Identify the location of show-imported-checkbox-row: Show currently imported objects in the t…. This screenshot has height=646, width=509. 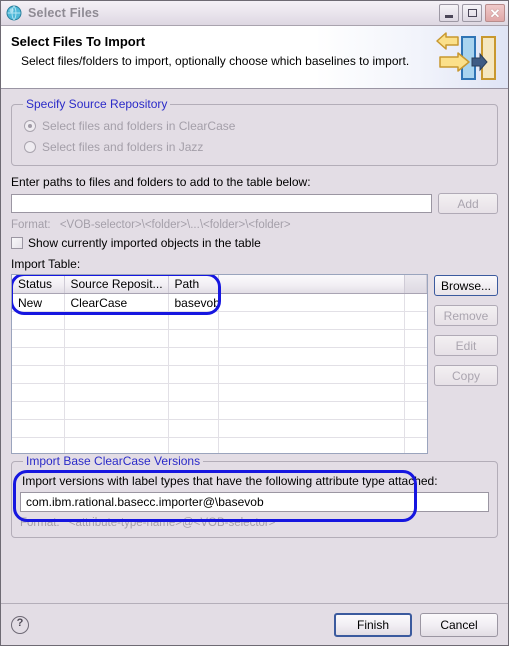
(254, 243).